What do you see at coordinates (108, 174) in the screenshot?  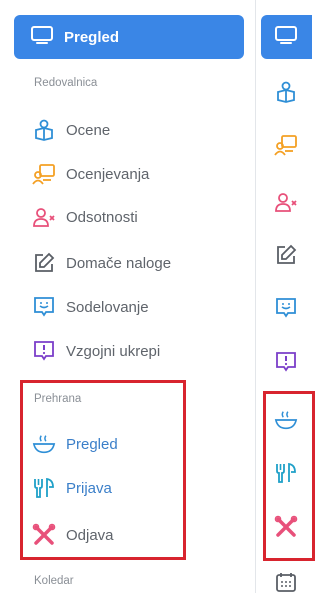 I see `sidebar-item-label: Ocenjevanja` at bounding box center [108, 174].